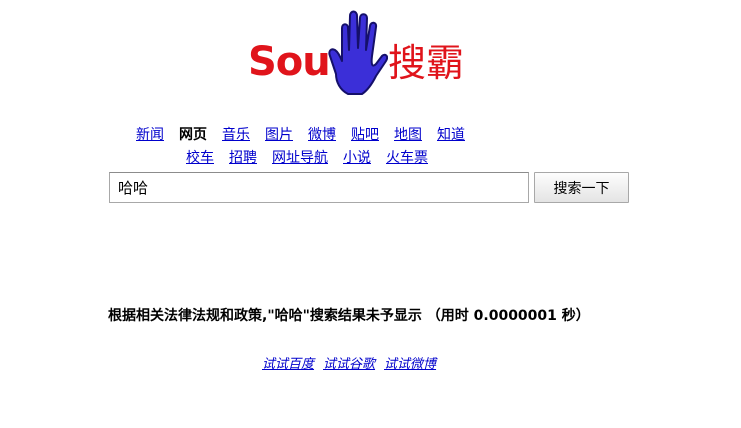 The image size is (741, 428). I want to click on nav-link-news: 新闻, so click(150, 135).